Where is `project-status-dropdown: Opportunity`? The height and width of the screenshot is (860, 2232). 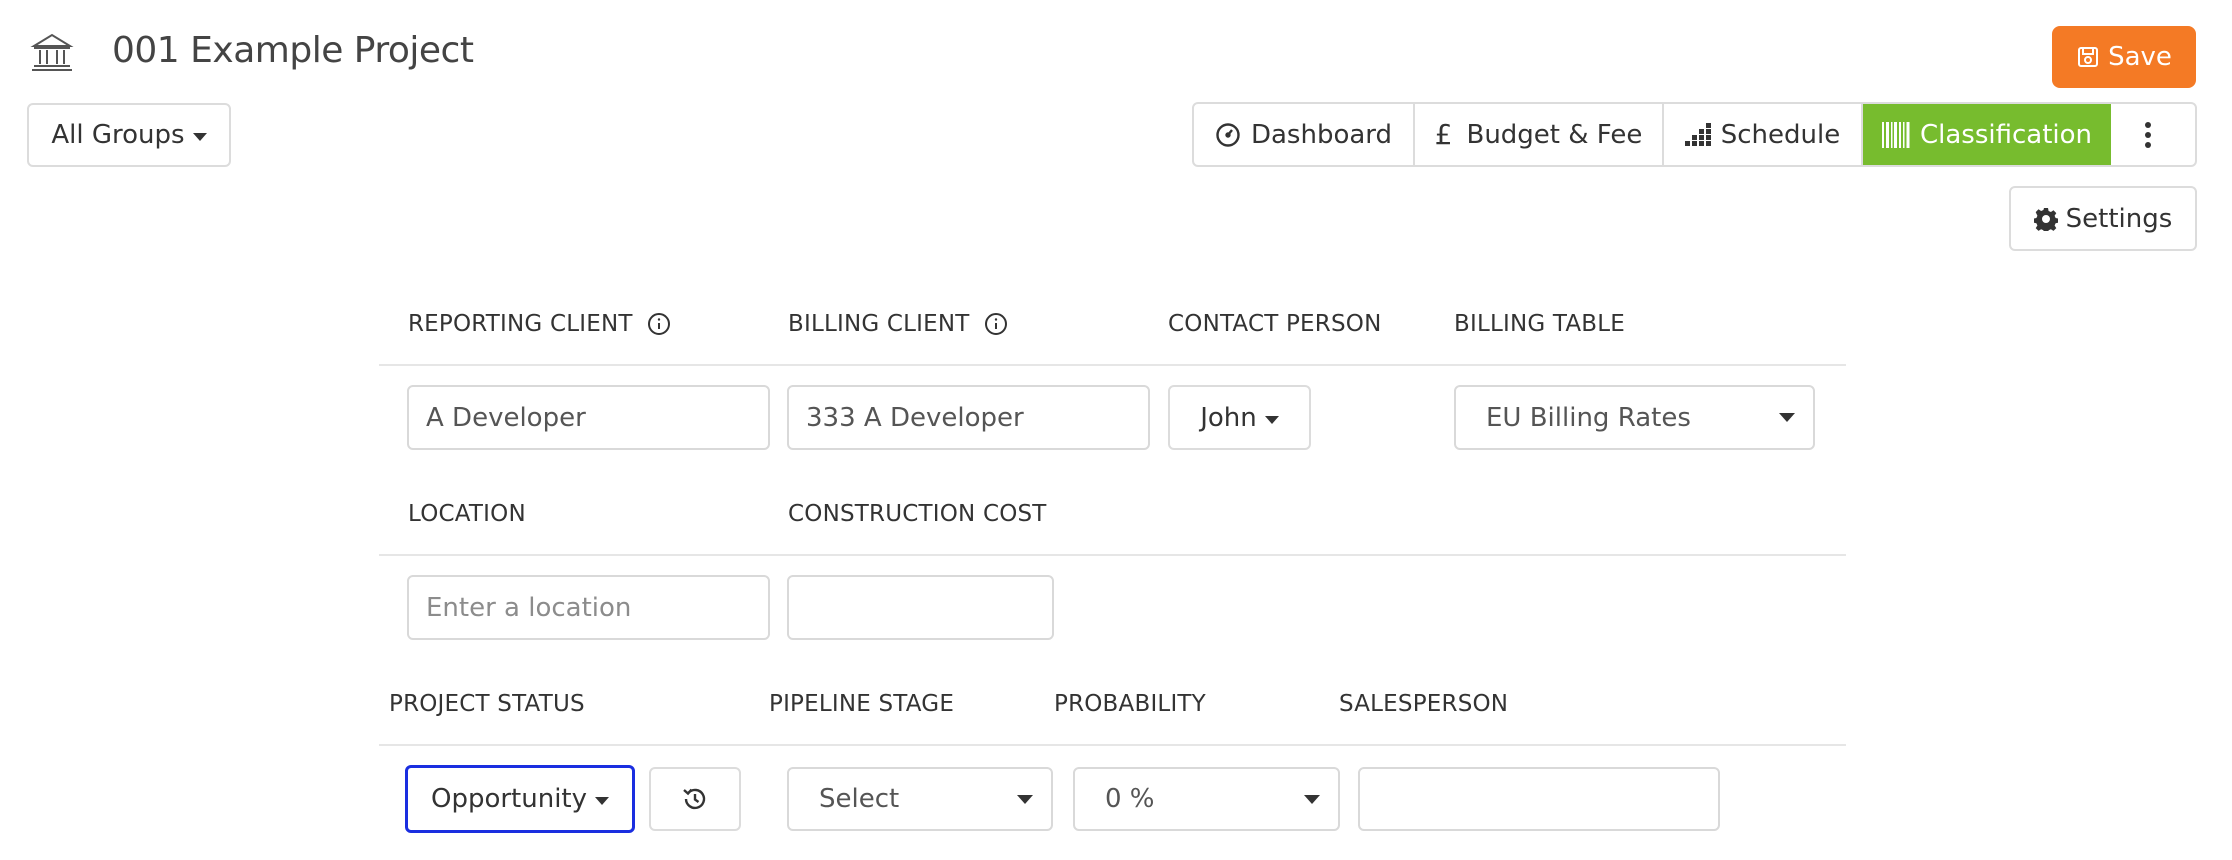
project-status-dropdown: Opportunity is located at coordinates (520, 799).